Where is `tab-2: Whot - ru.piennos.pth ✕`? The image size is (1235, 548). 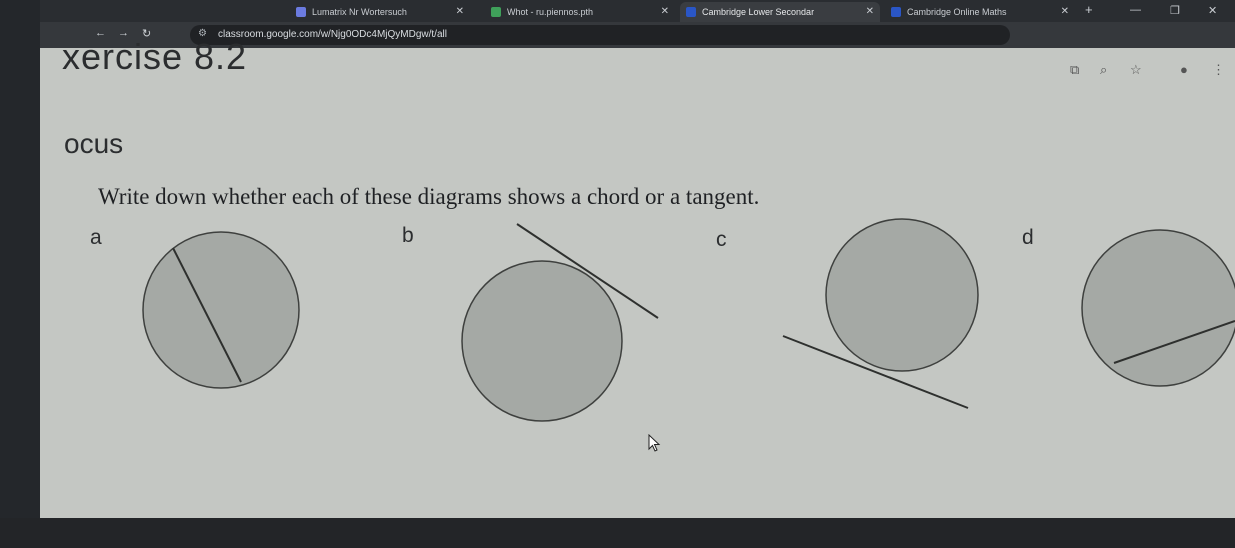 tab-2: Whot - ru.piennos.pth ✕ is located at coordinates (580, 12).